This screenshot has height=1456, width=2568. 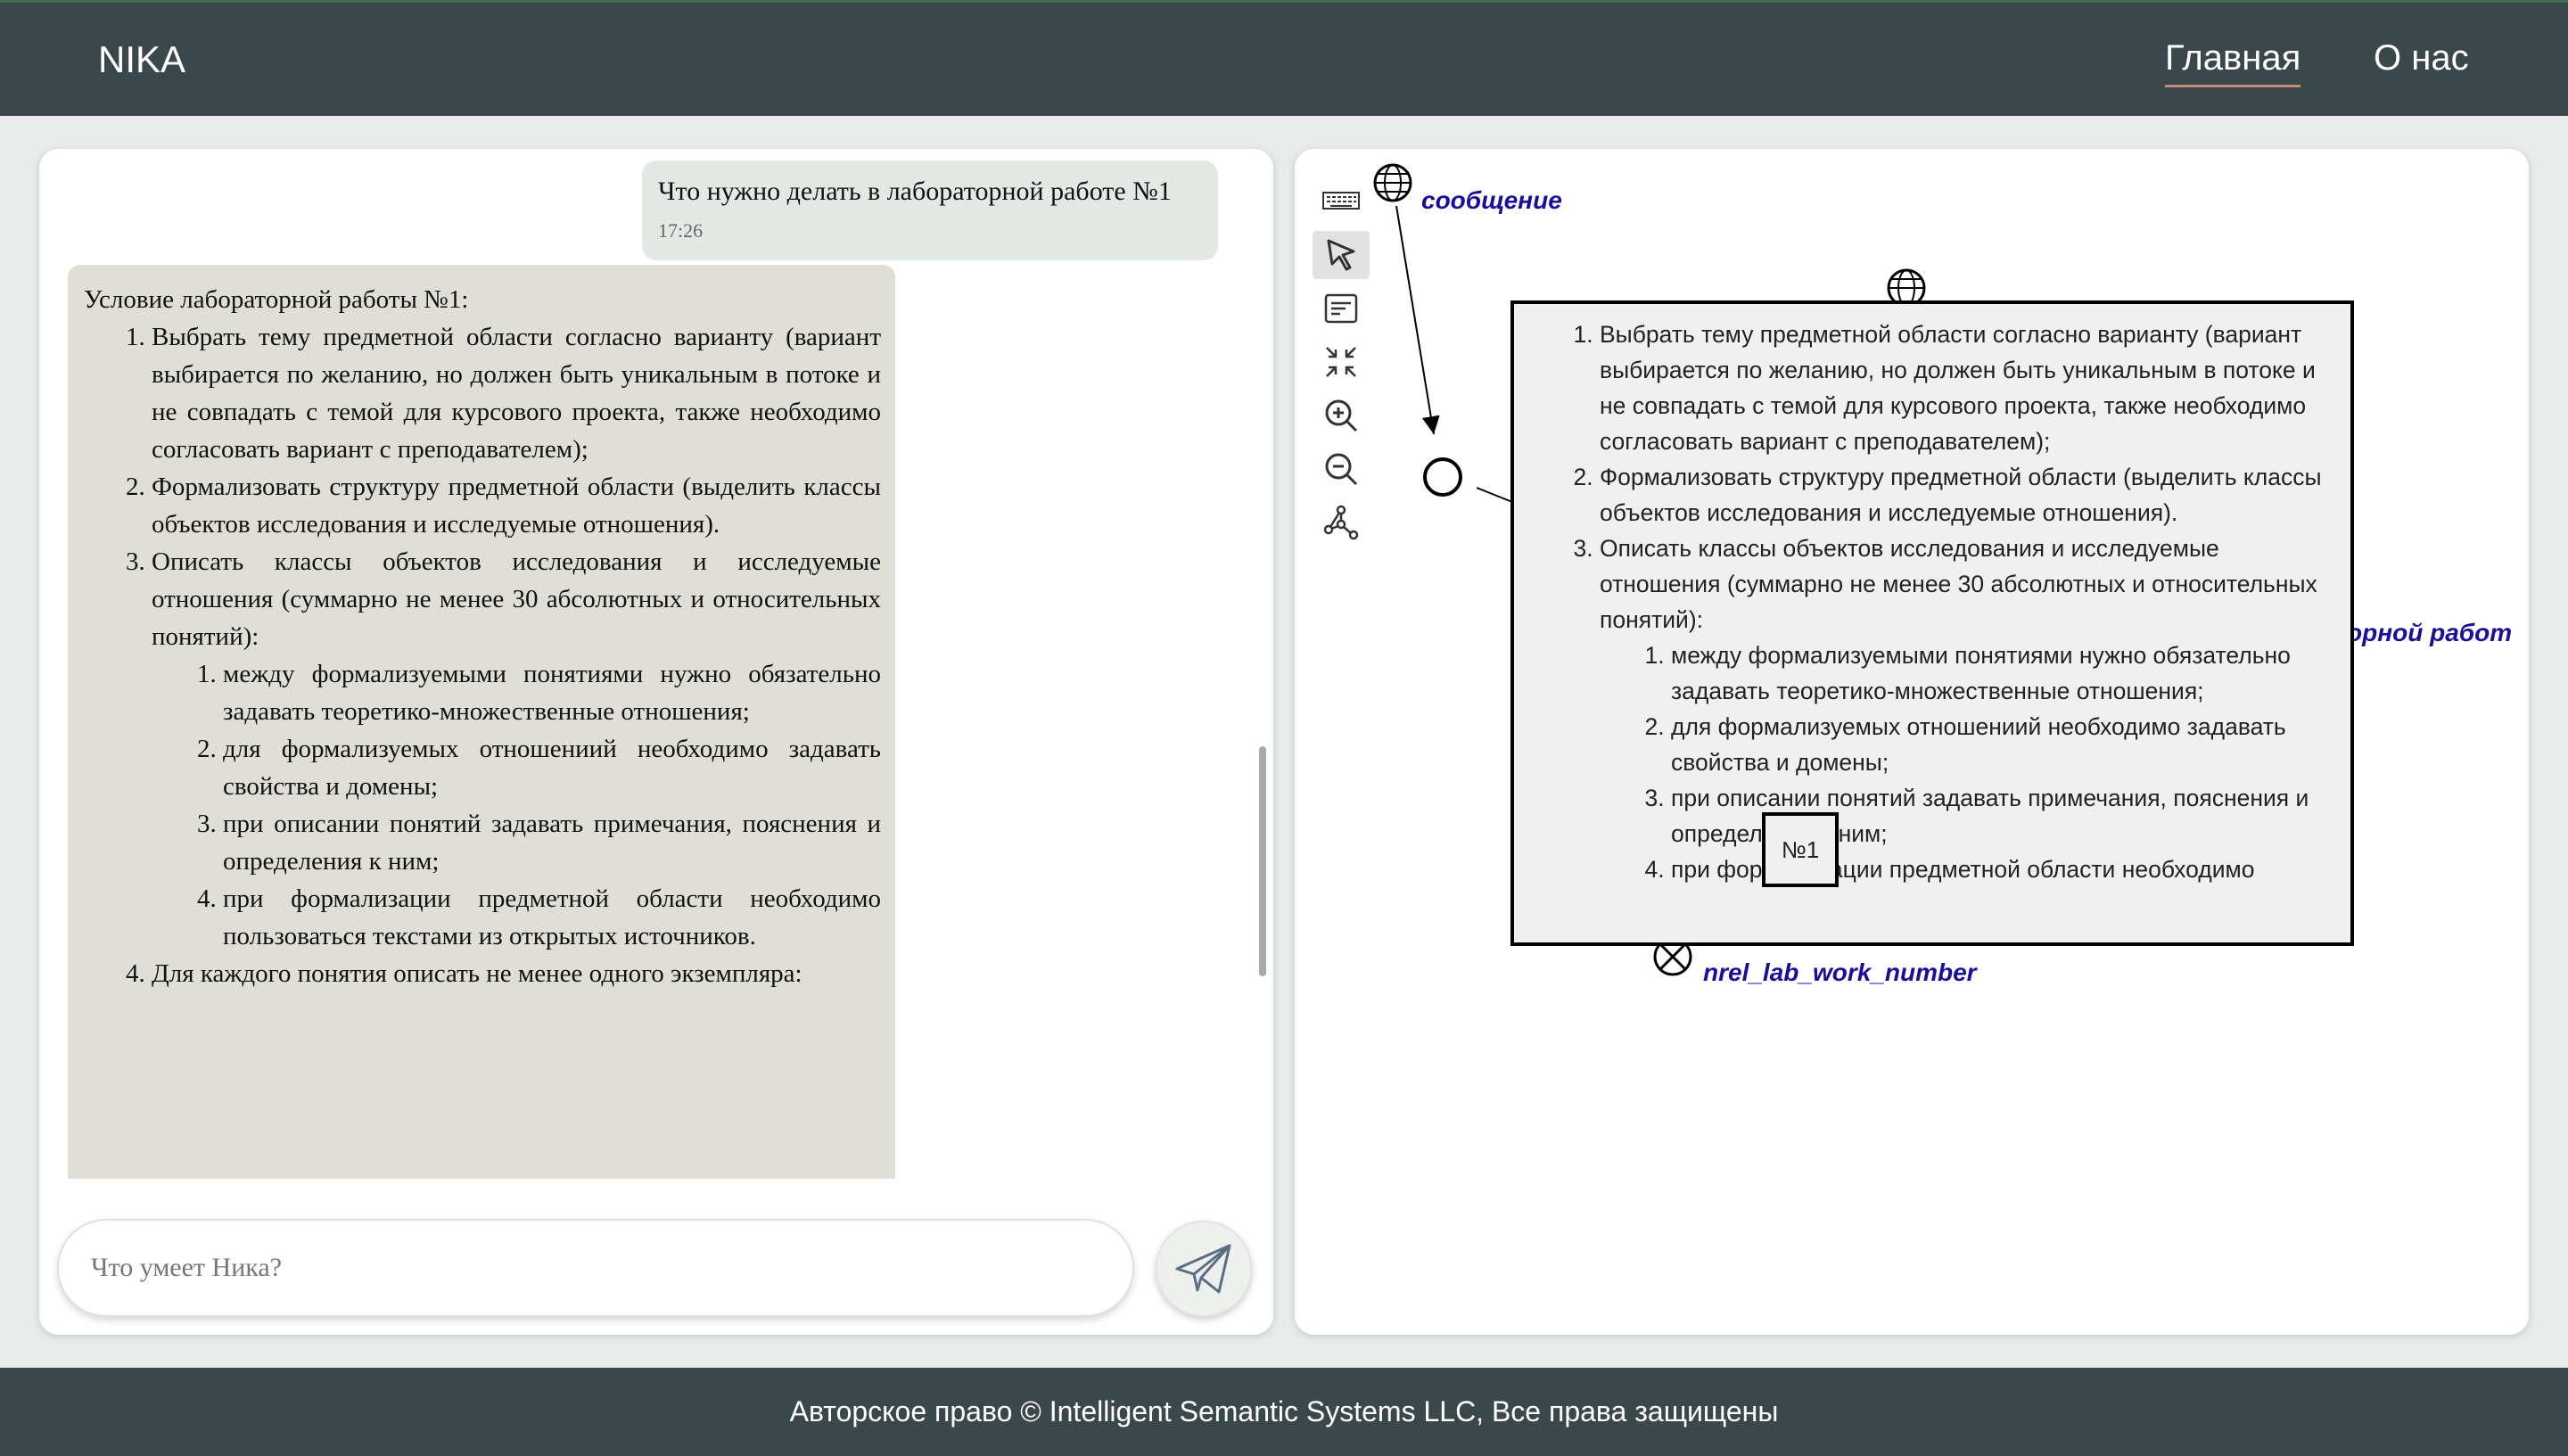 What do you see at coordinates (1442, 477) in the screenshot?
I see `graph-node` at bounding box center [1442, 477].